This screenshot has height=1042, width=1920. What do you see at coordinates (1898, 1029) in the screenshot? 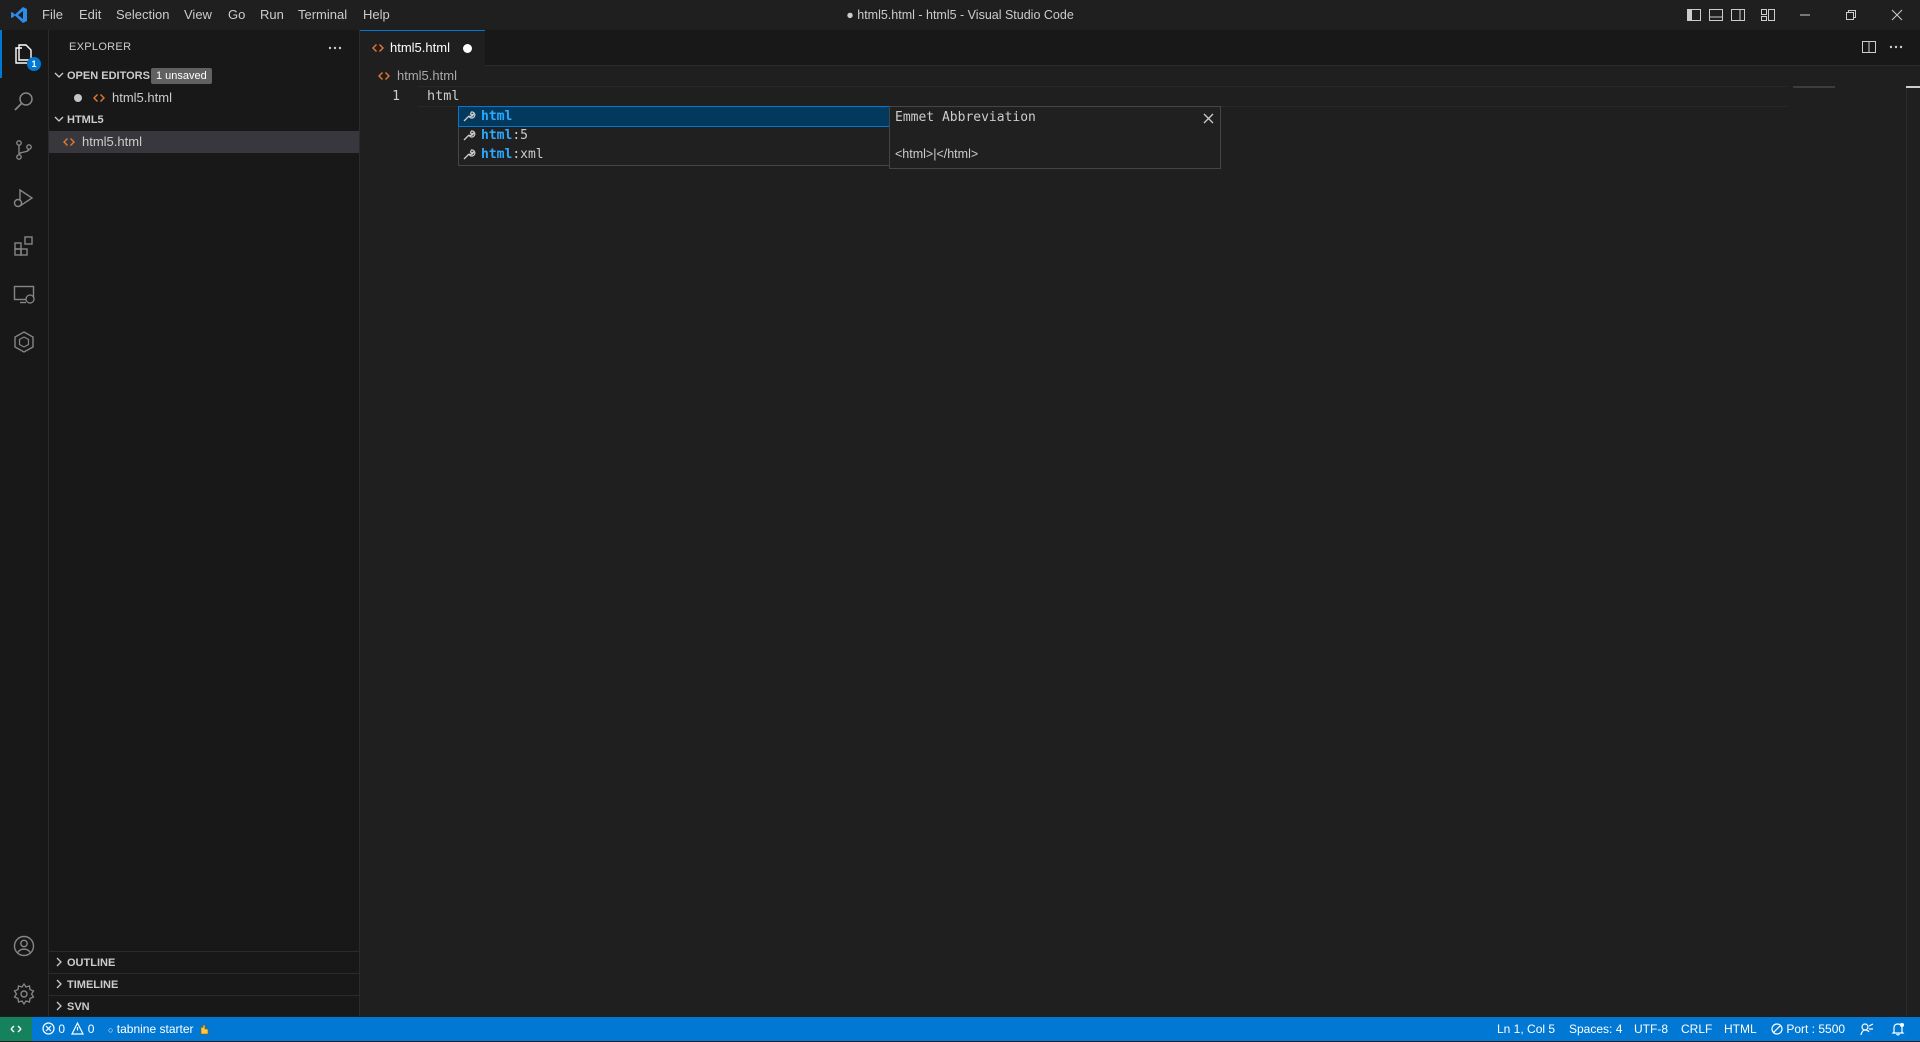
I see `notifications-bell-icon` at bounding box center [1898, 1029].